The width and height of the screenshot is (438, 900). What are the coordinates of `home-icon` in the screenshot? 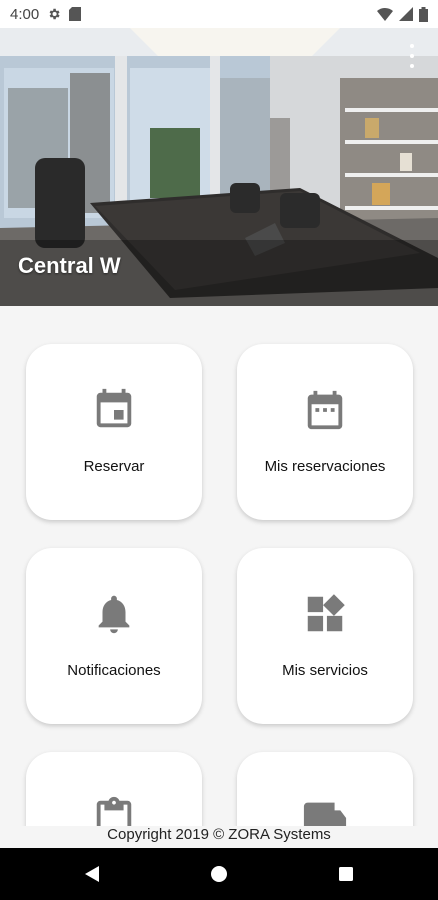 It's located at (219, 874).